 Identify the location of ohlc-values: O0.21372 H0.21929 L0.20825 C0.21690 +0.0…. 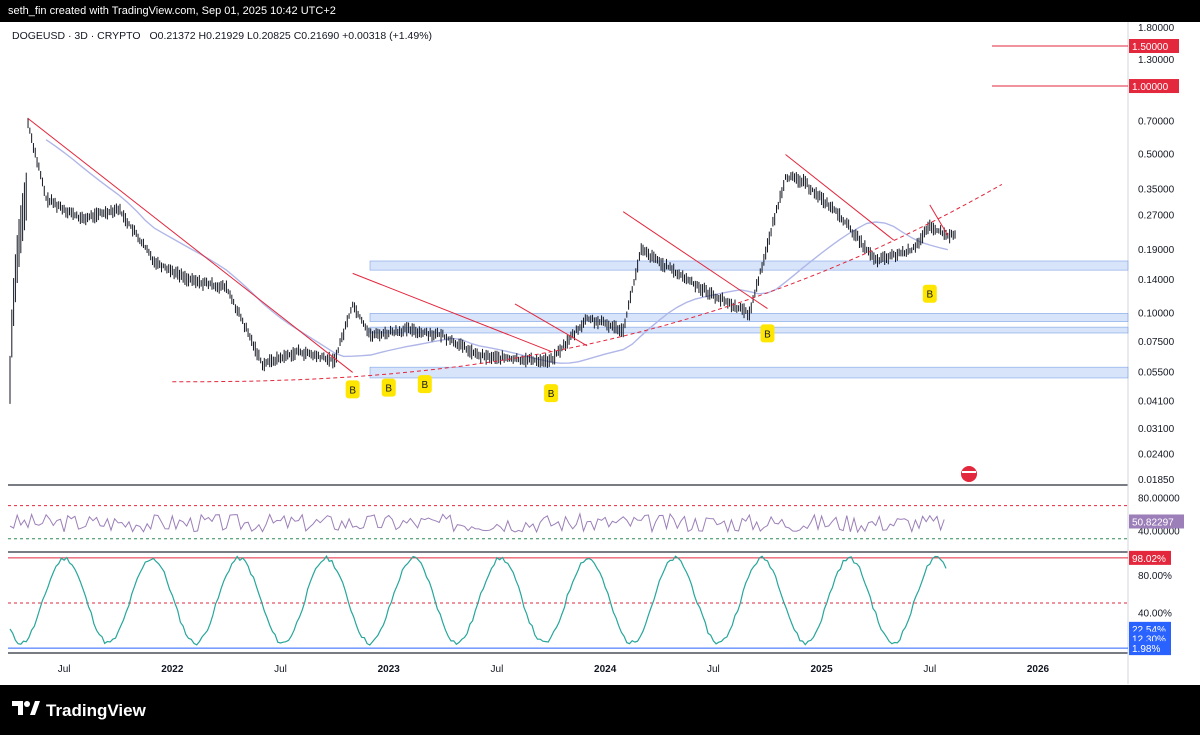
(291, 36).